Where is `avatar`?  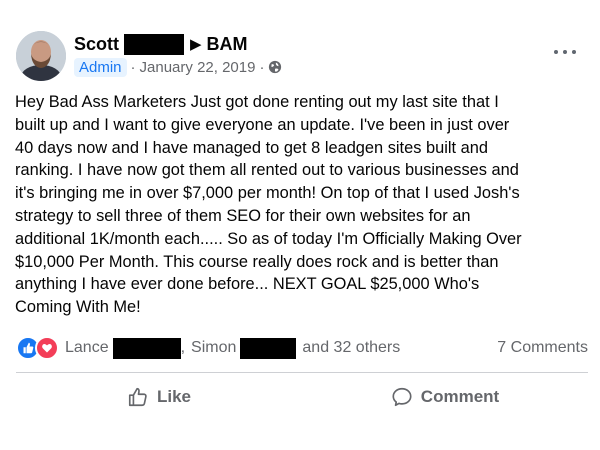 avatar is located at coordinates (41, 56).